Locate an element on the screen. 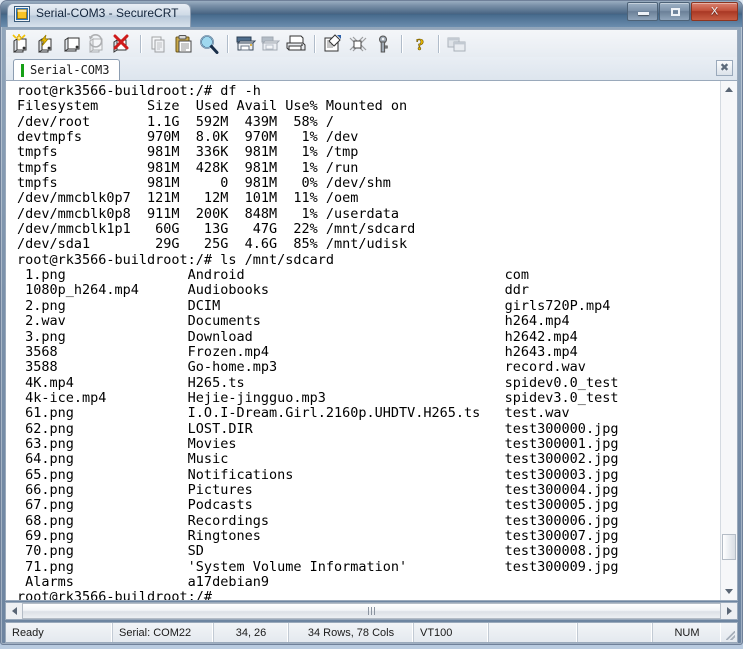 This screenshot has width=743, height=649. securecrt-app-icon is located at coordinates (22, 14).